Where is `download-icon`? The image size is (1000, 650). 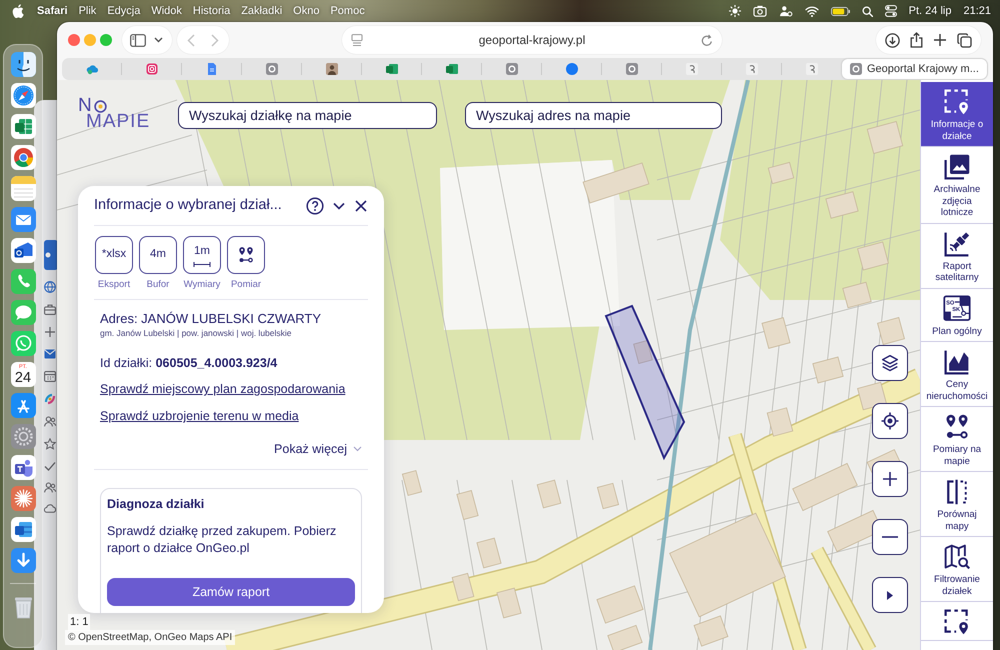
download-icon is located at coordinates (892, 40).